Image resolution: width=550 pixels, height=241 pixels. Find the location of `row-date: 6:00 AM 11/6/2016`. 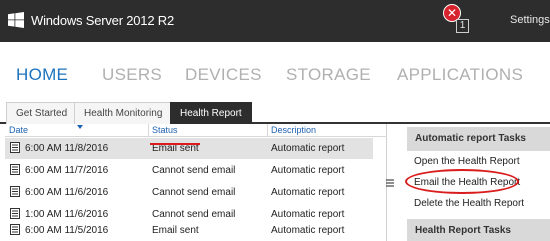

row-date: 6:00 AM 11/6/2016 is located at coordinates (67, 192).